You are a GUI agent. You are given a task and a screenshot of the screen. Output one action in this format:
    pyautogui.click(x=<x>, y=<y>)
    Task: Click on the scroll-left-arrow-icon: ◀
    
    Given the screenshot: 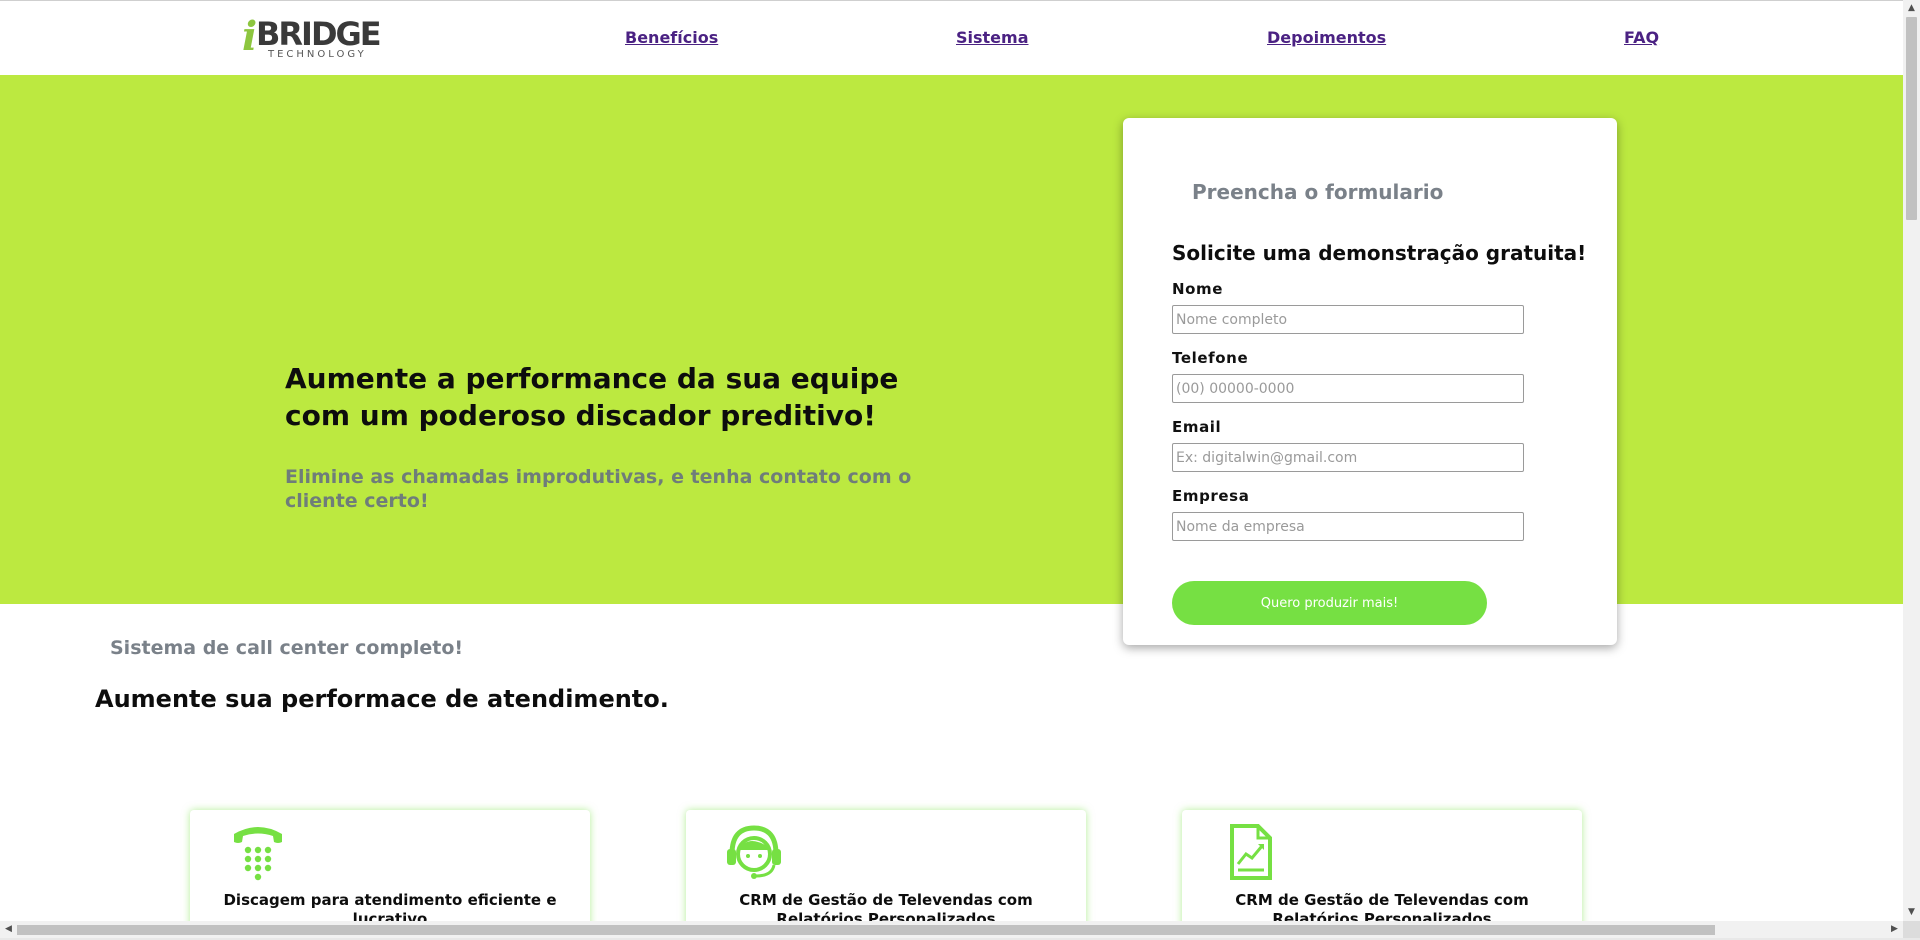 What is the action you would take?
    pyautogui.click(x=8, y=929)
    